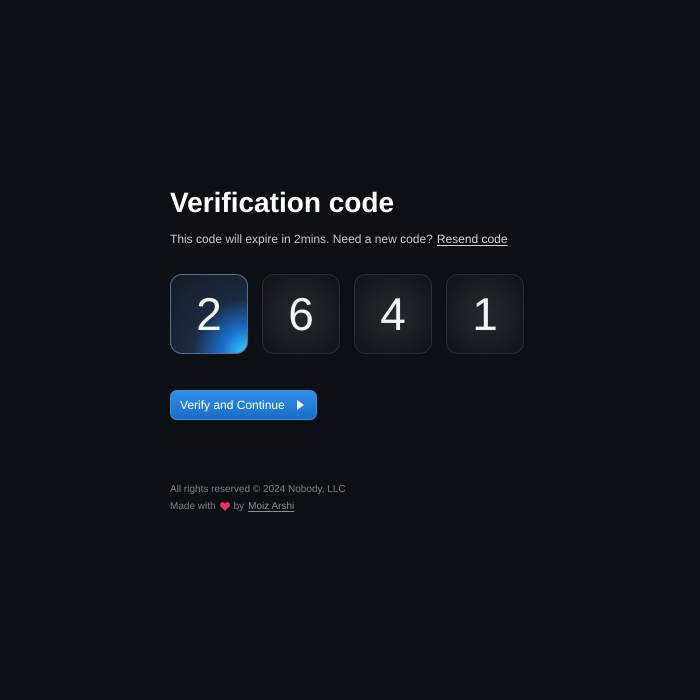  I want to click on page-title: Verification code, so click(283, 203).